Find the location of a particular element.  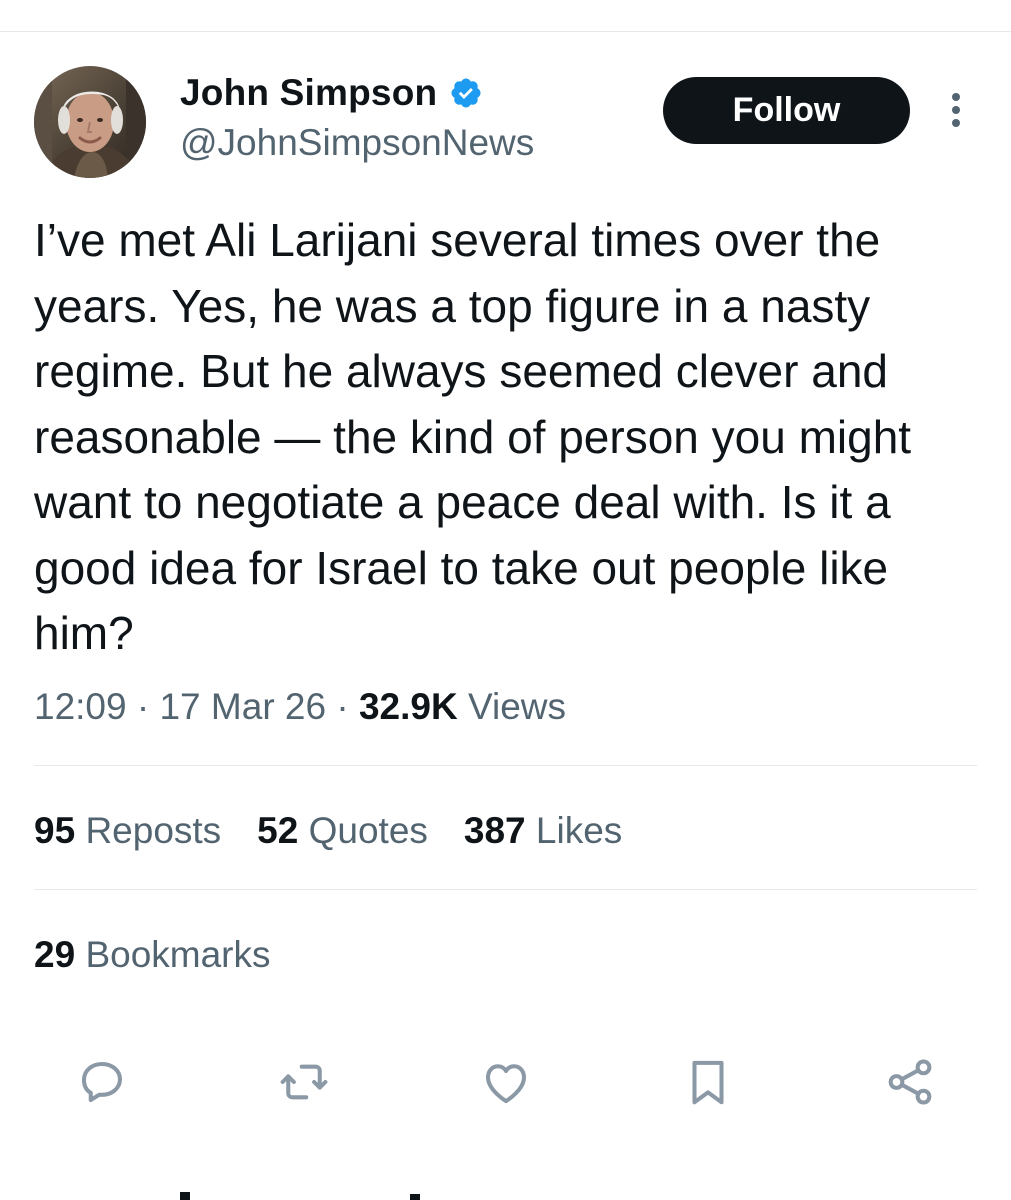

repost-button is located at coordinates (304, 1082).